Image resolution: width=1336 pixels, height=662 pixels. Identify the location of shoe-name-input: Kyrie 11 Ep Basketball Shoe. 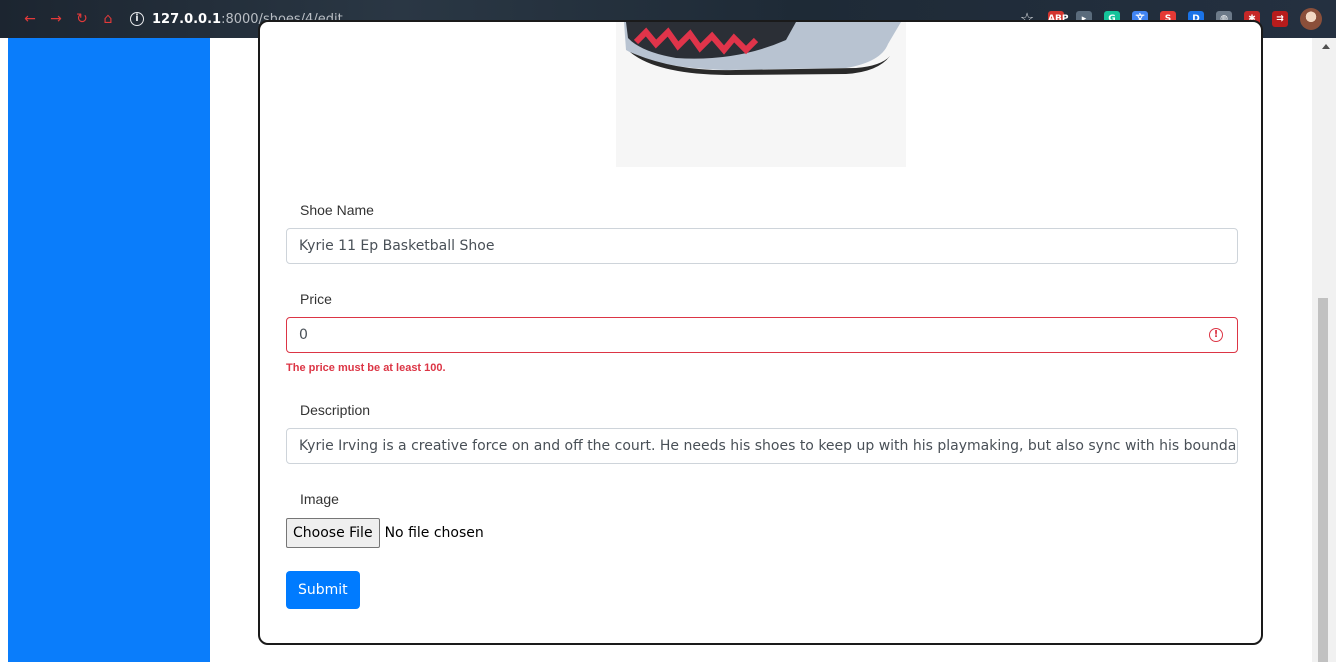
(762, 246).